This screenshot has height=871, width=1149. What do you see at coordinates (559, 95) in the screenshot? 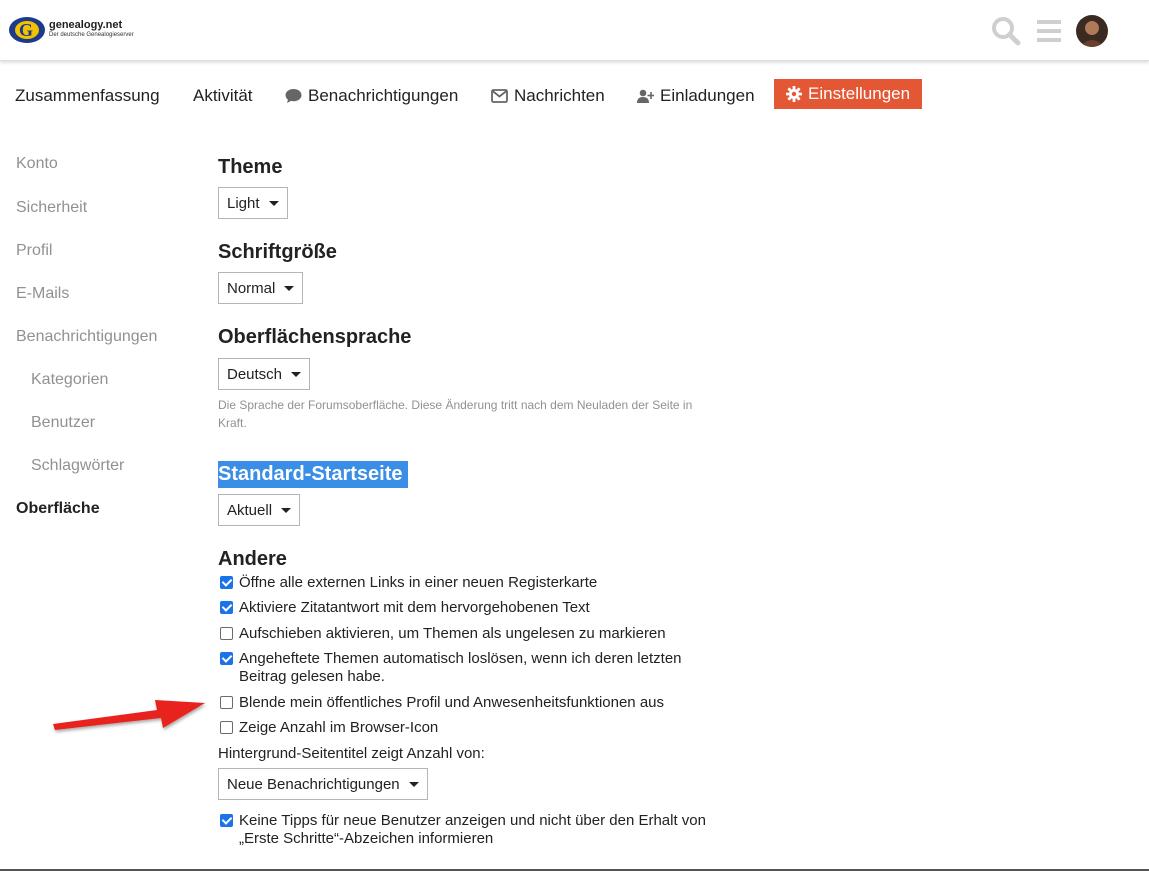
I see `nav-label: Nachrichten` at bounding box center [559, 95].